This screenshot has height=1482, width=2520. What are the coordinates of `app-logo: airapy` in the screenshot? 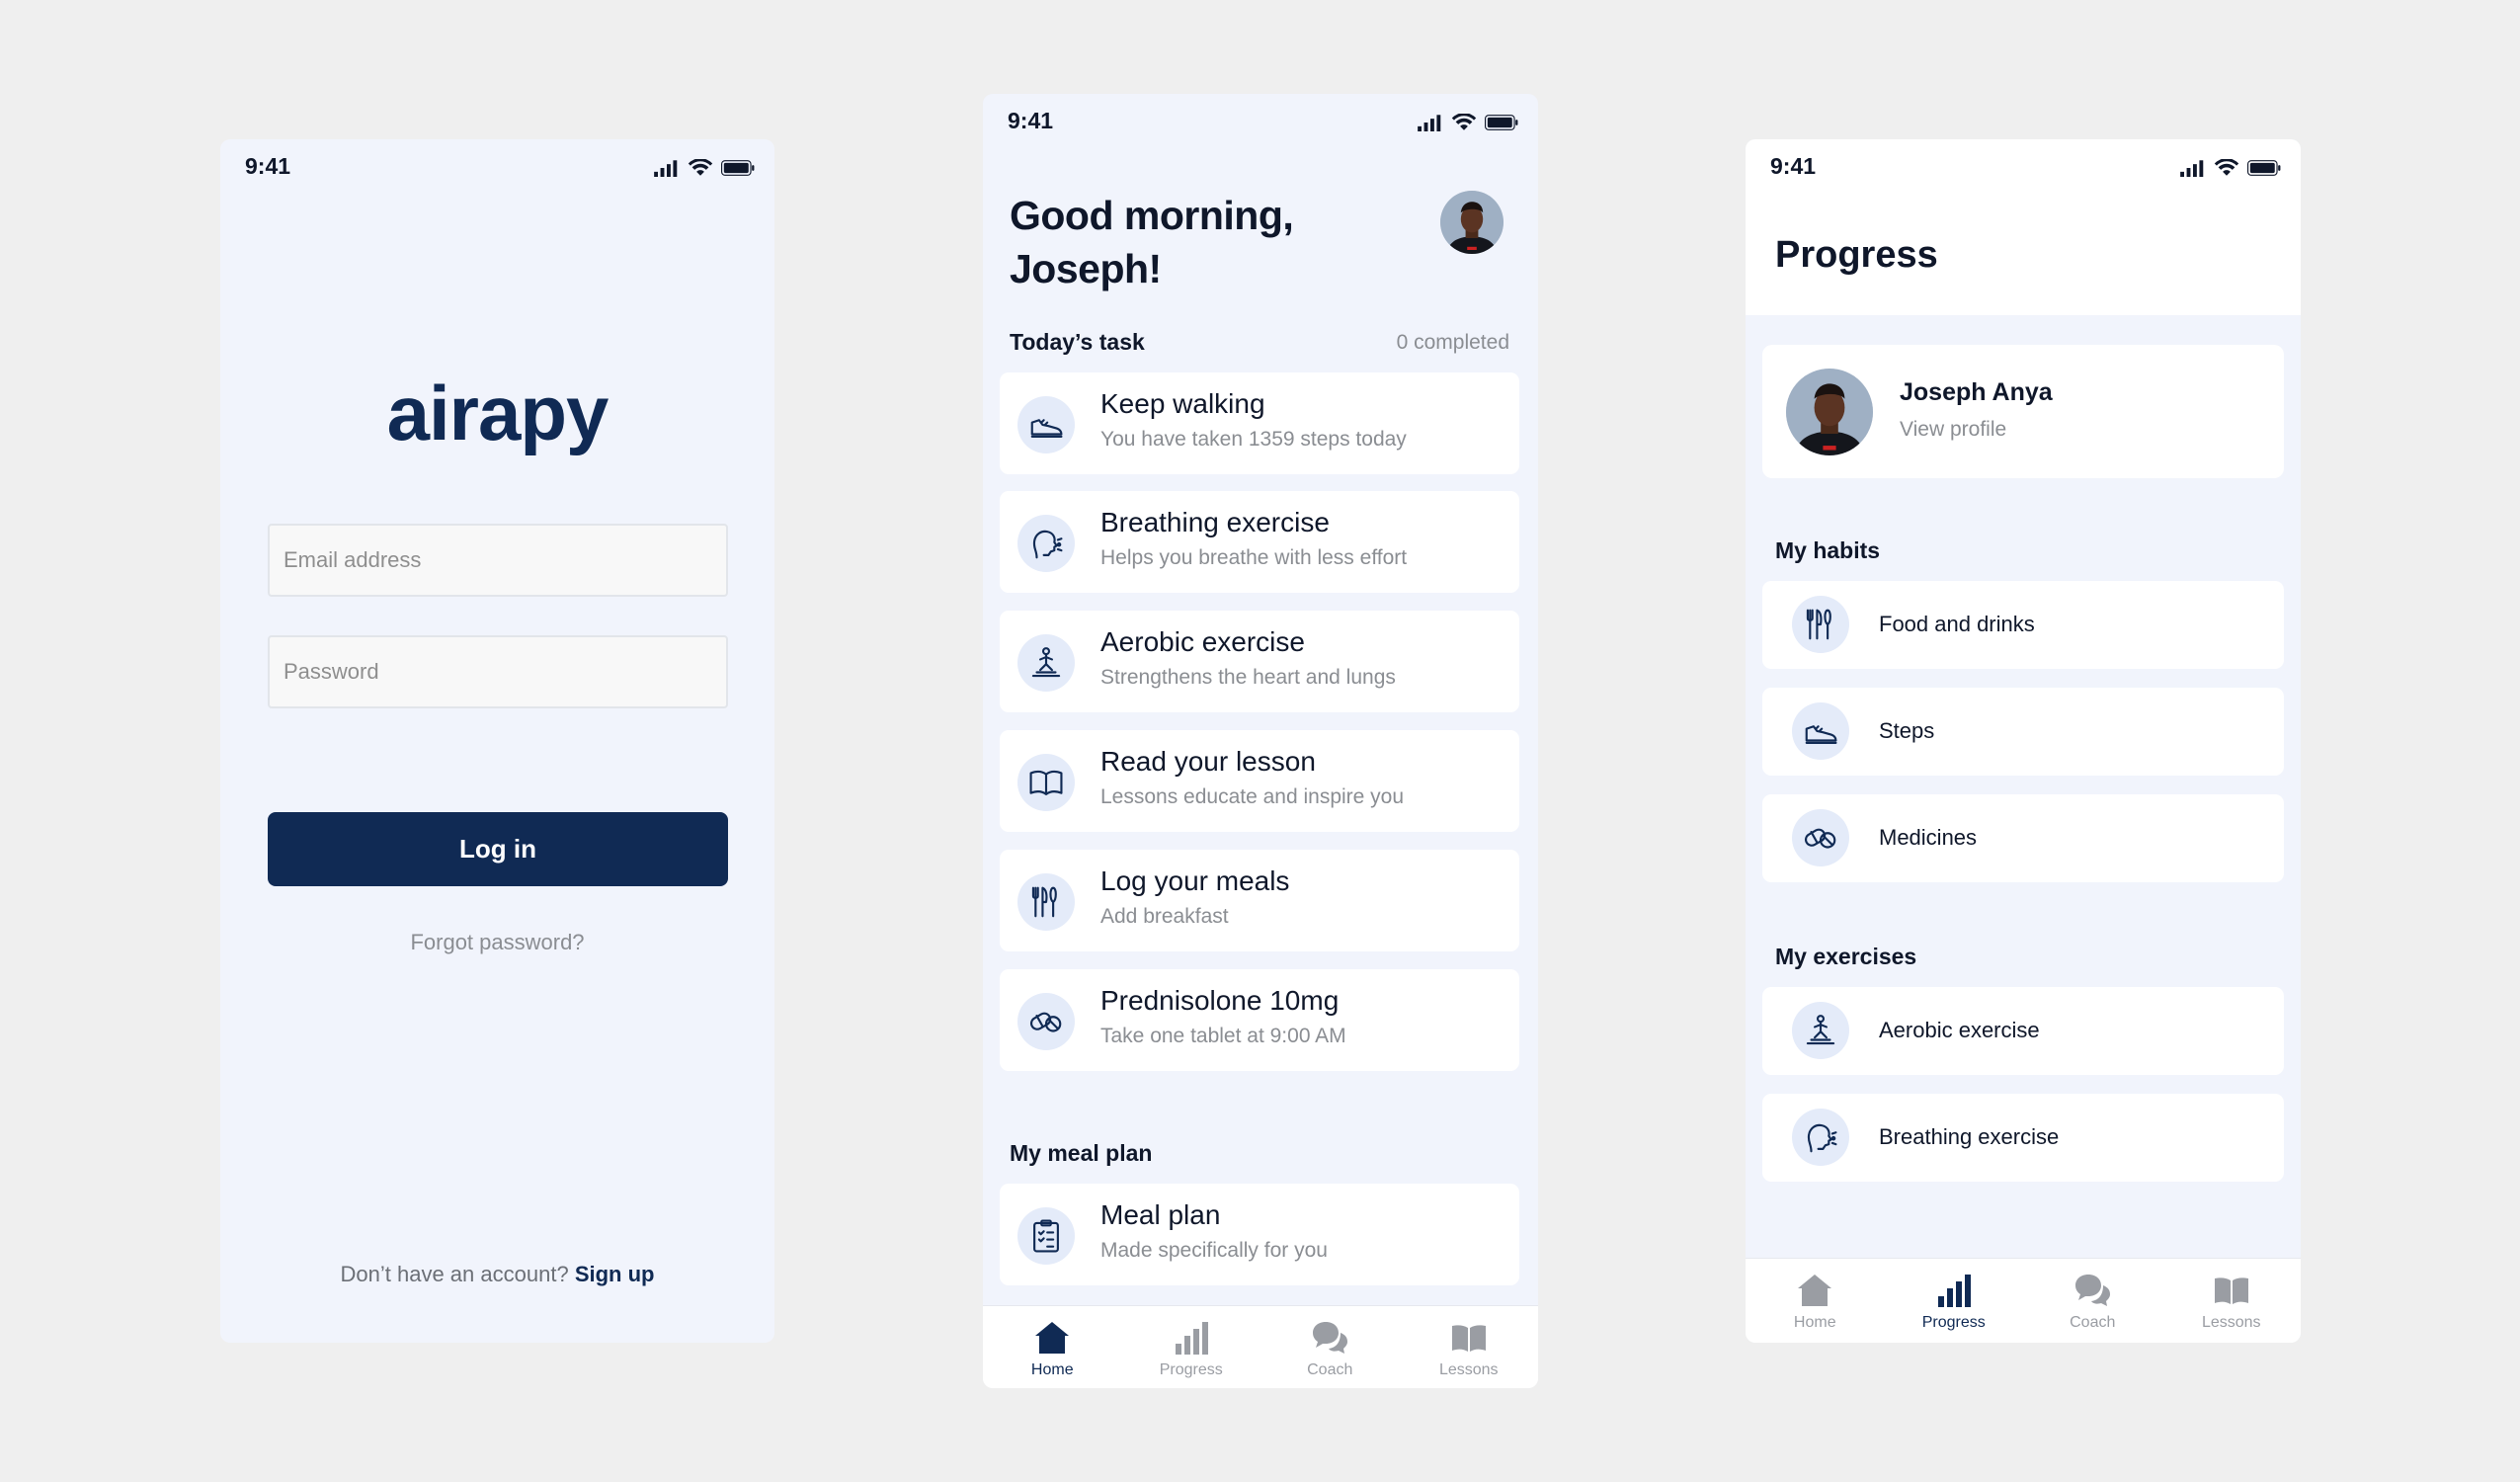 It's located at (498, 413).